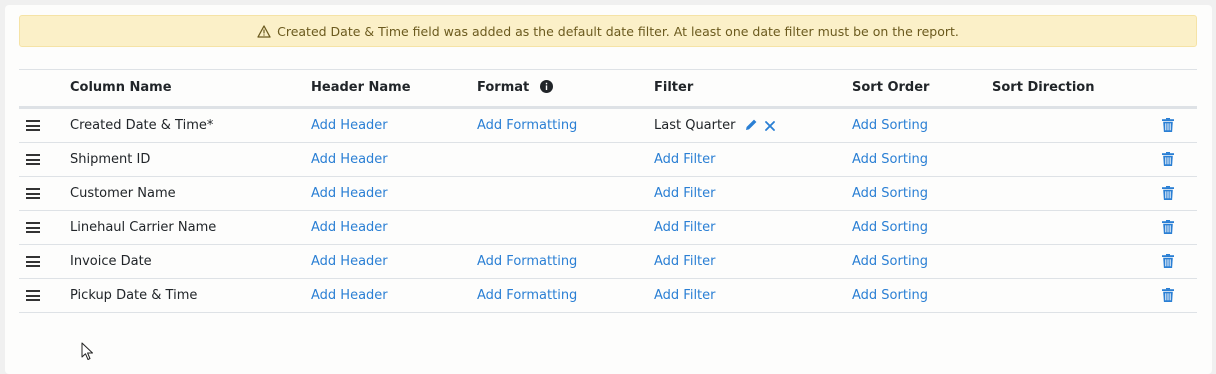  What do you see at coordinates (1043, 87) in the screenshot?
I see `sort-direction-header: Sort Direction` at bounding box center [1043, 87].